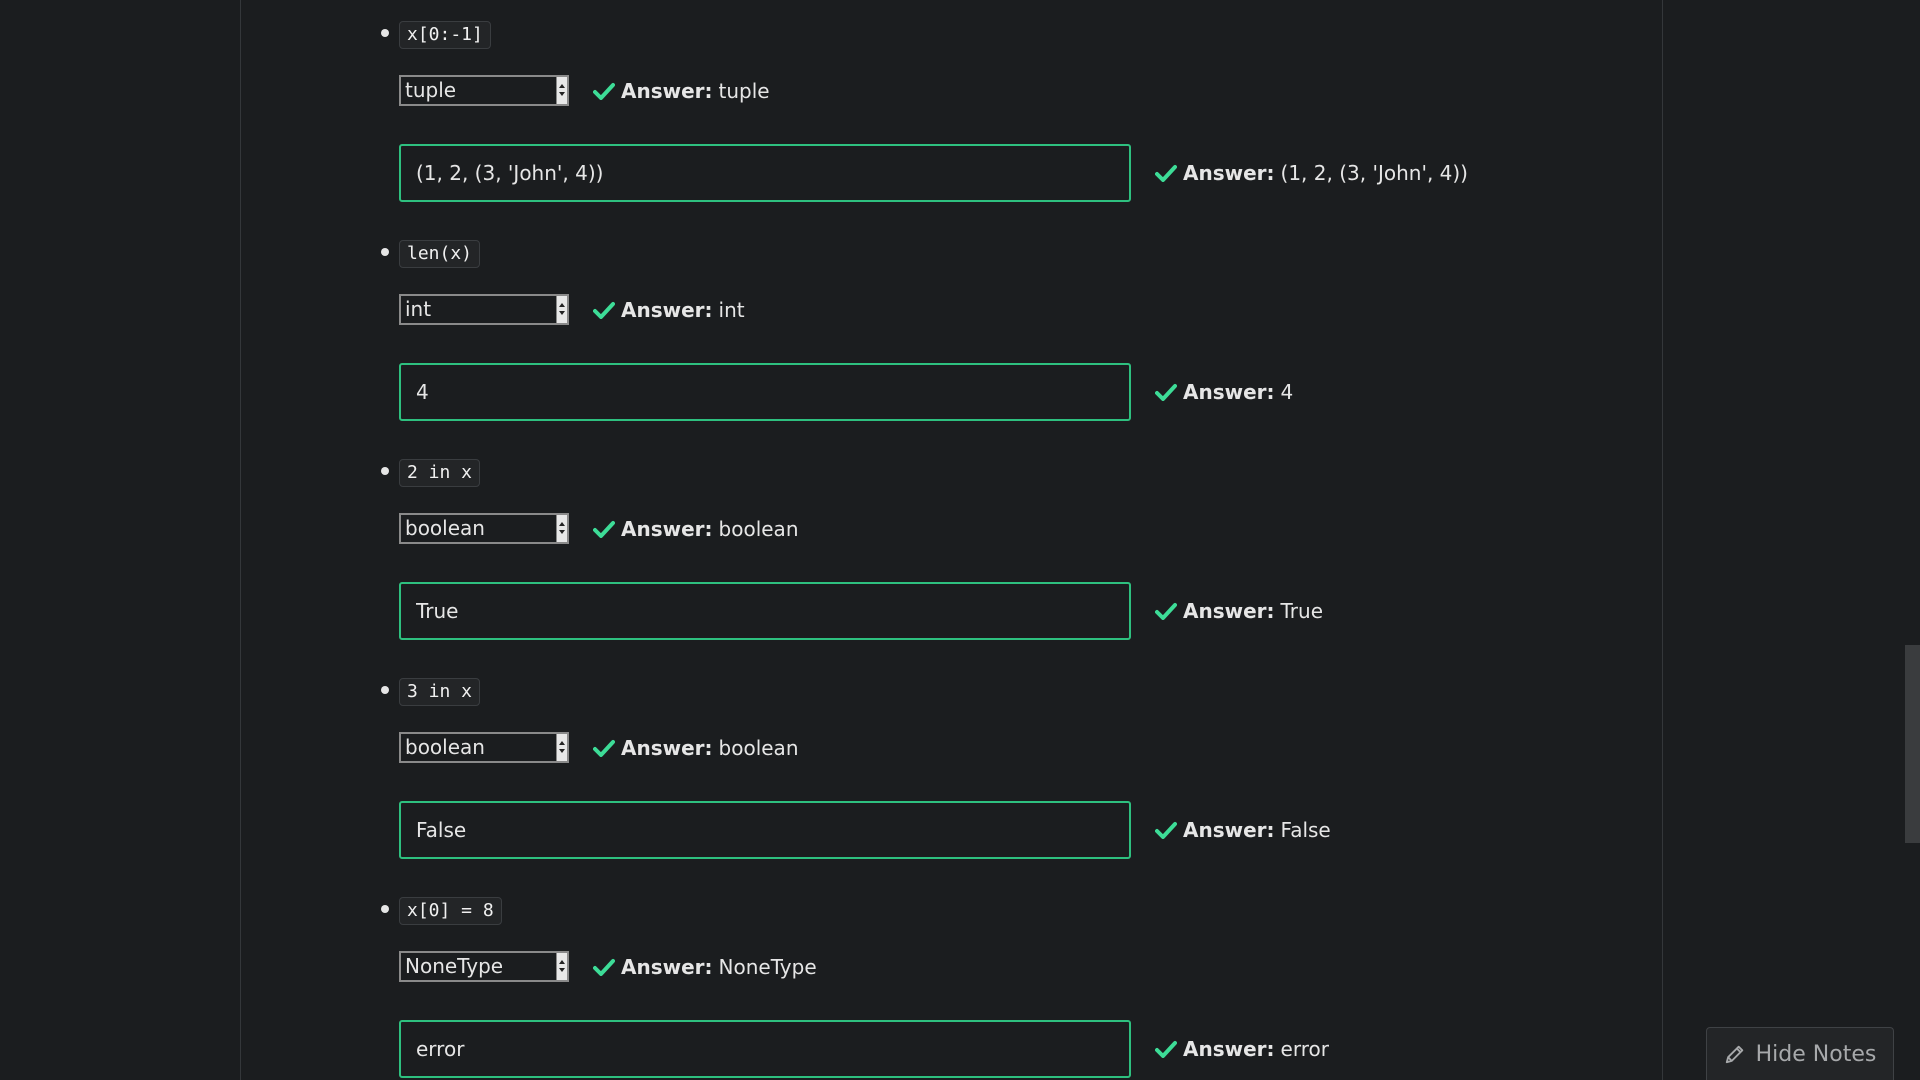 The height and width of the screenshot is (1080, 1920). I want to click on type-feedback: Answer: int, so click(669, 310).